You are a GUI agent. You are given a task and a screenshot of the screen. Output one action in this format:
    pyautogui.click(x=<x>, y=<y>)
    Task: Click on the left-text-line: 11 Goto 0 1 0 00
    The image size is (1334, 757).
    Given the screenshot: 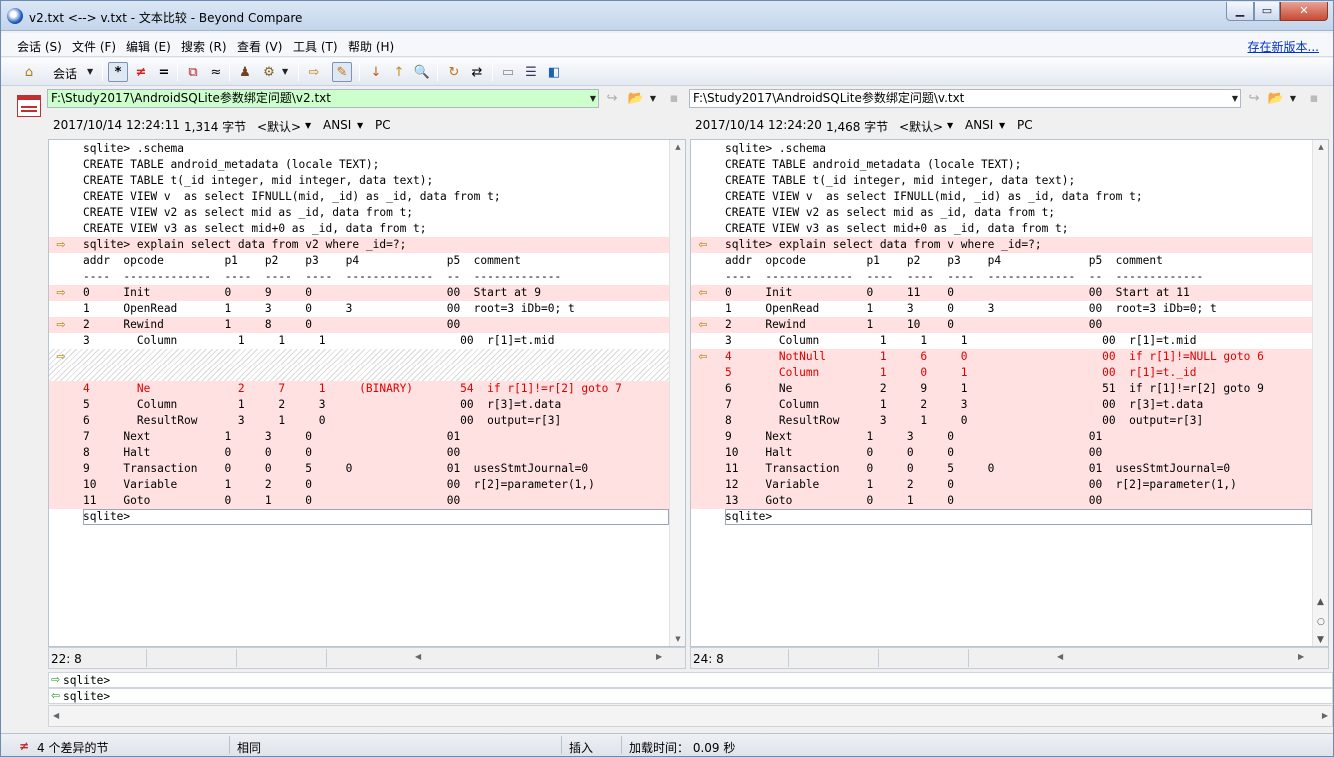 What is the action you would take?
    pyautogui.click(x=367, y=501)
    